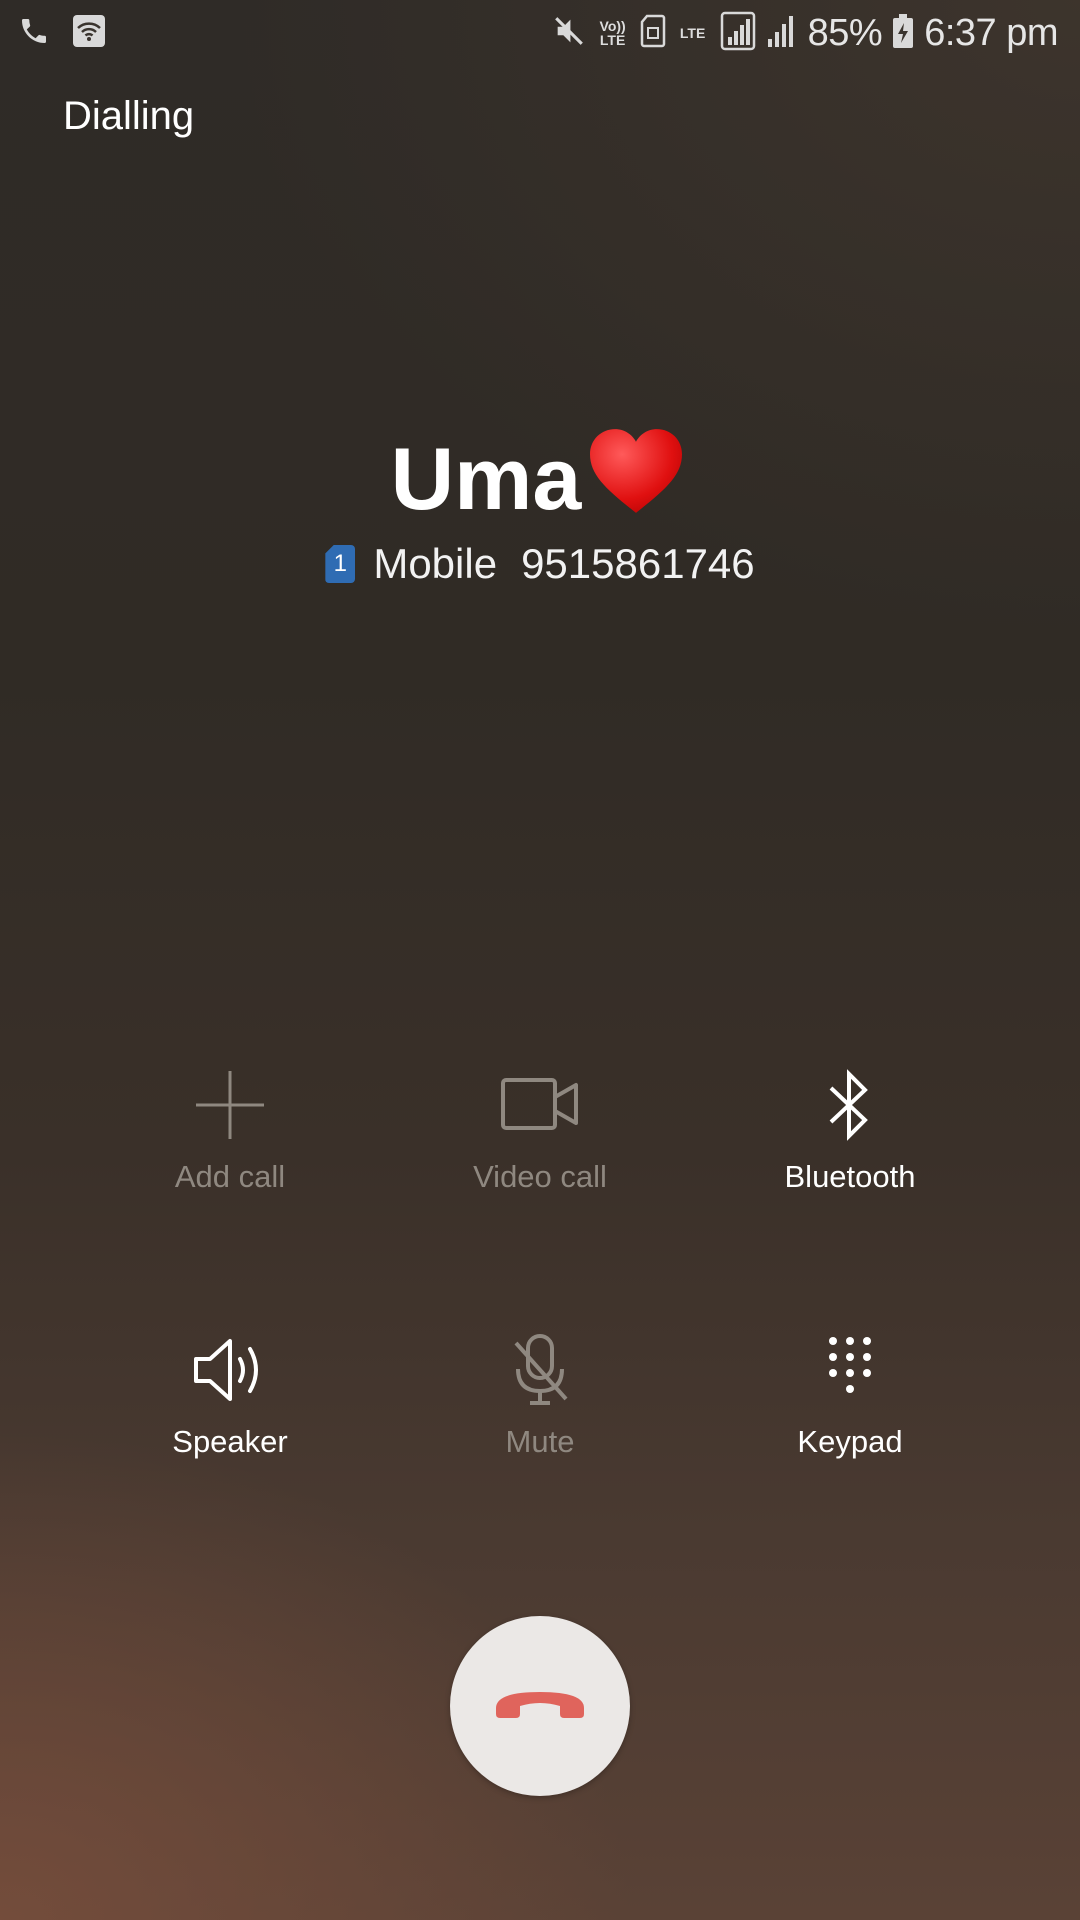 The width and height of the screenshot is (1080, 1920). I want to click on mute-label: Mute, so click(540, 1441).